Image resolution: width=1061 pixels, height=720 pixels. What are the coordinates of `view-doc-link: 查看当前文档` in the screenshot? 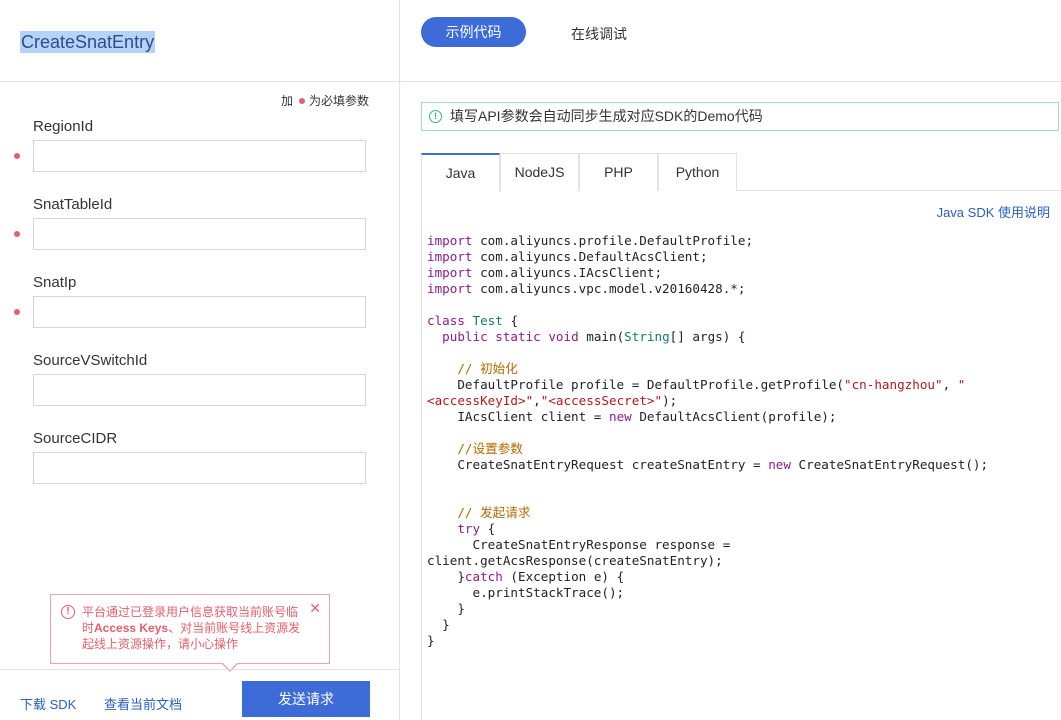 It's located at (143, 703).